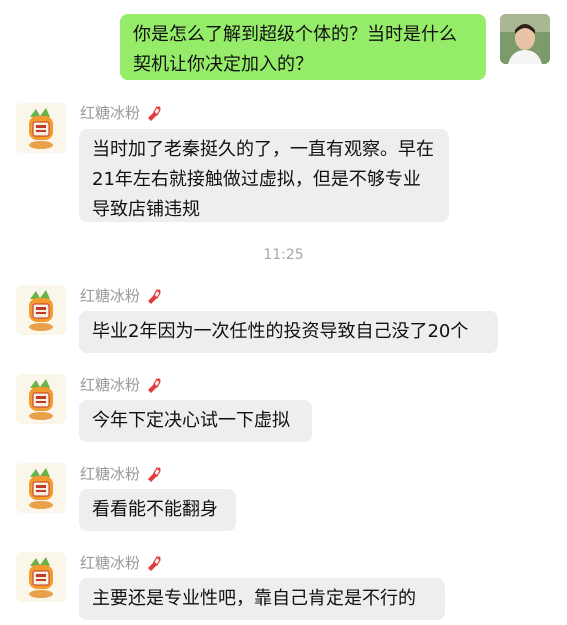  I want to click on contact-message-bubble: 今年下定决心试一下虚拟, so click(195, 421).